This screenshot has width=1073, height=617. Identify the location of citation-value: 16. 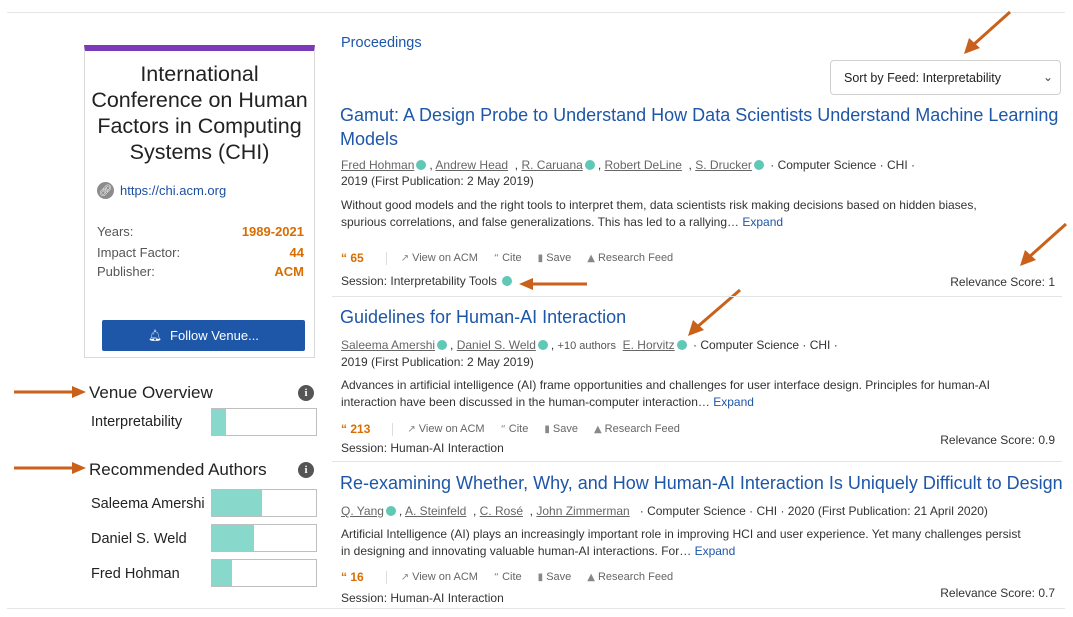
(357, 577).